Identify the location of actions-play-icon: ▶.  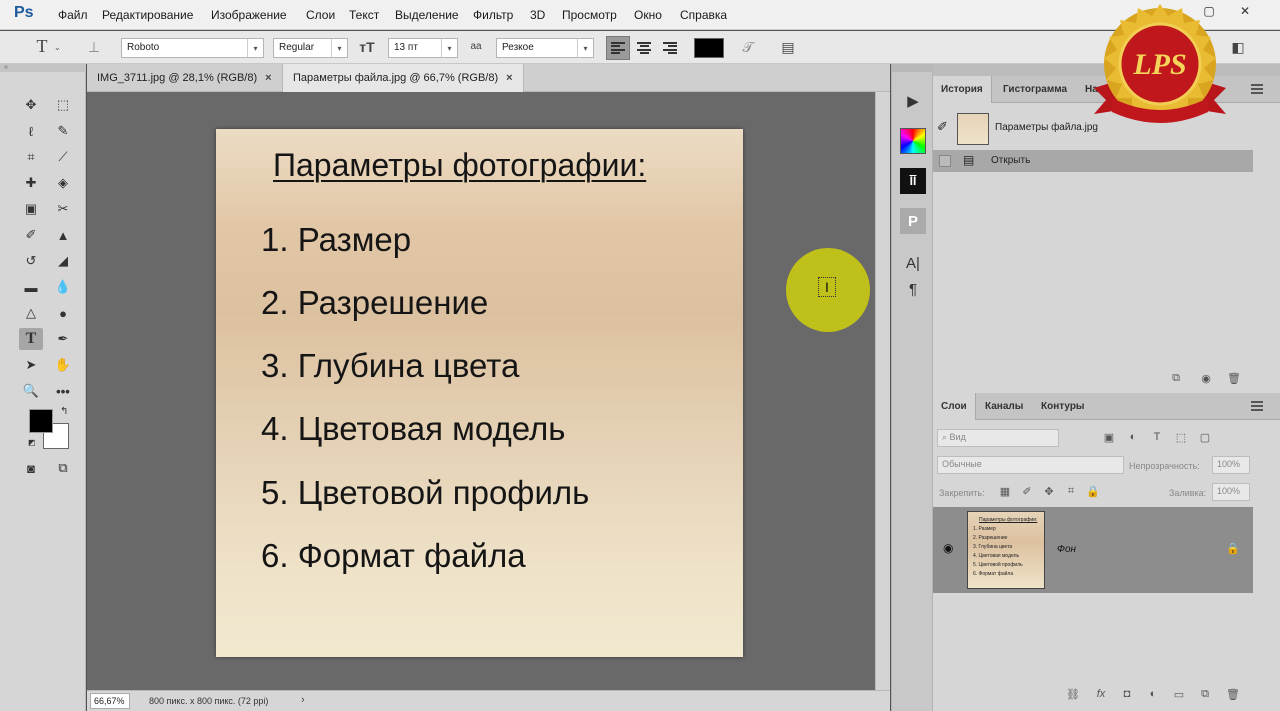
(913, 101).